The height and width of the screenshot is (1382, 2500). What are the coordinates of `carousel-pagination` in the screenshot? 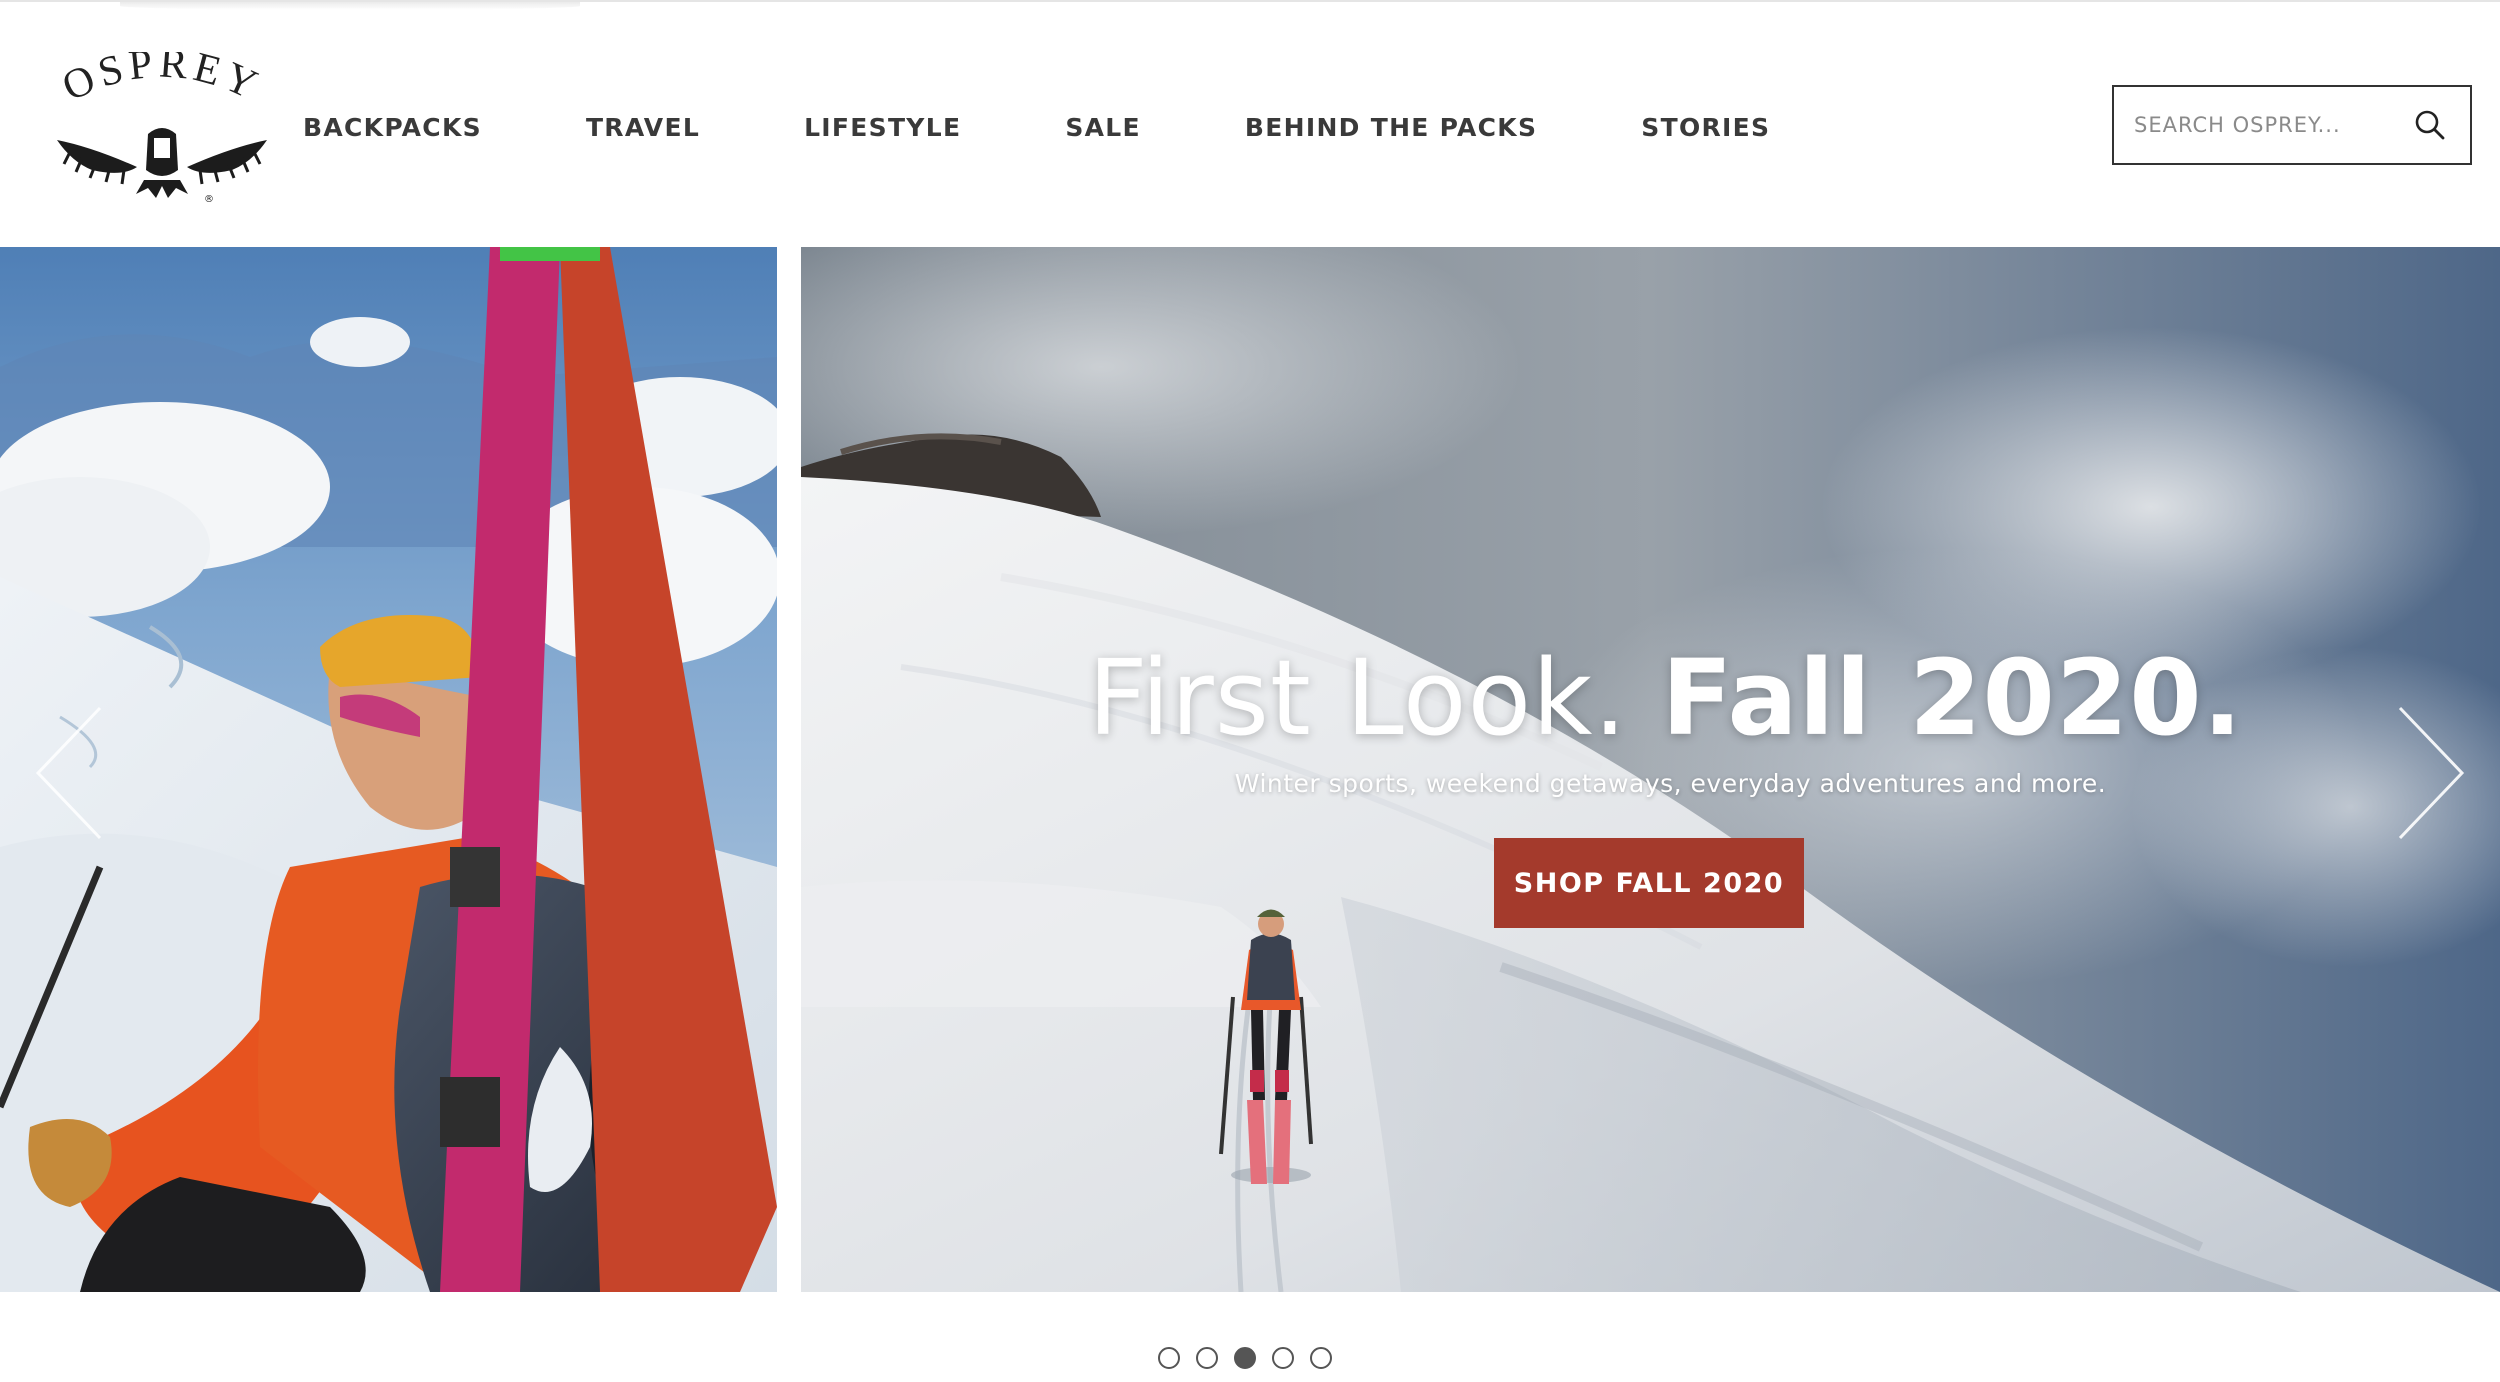 It's located at (1245, 1358).